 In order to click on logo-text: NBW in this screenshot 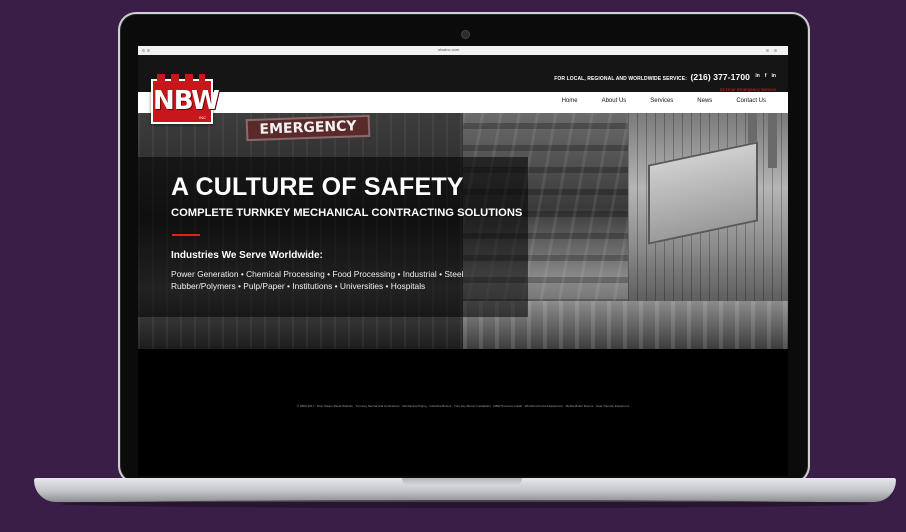, I will do `click(186, 101)`.